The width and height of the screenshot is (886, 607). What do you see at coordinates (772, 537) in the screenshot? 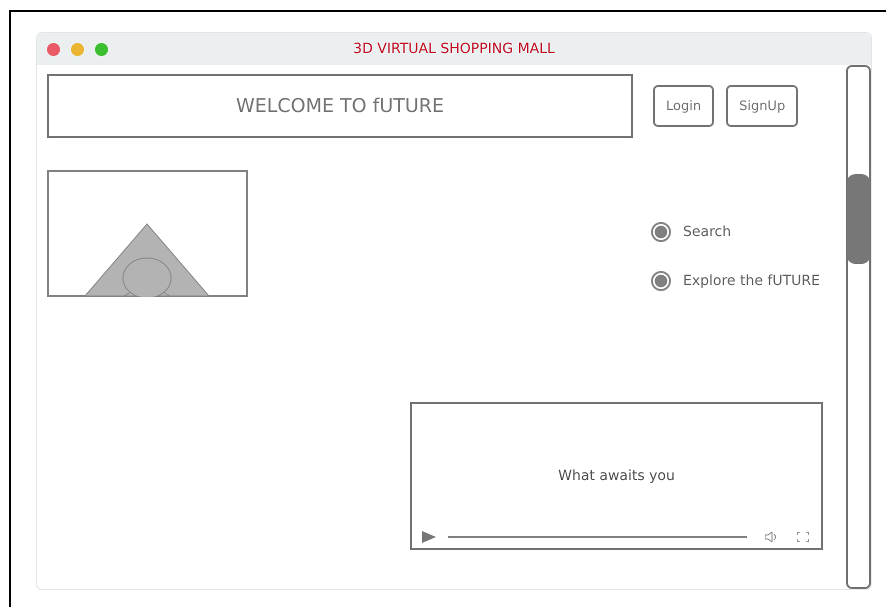
I see `volume-icon` at bounding box center [772, 537].